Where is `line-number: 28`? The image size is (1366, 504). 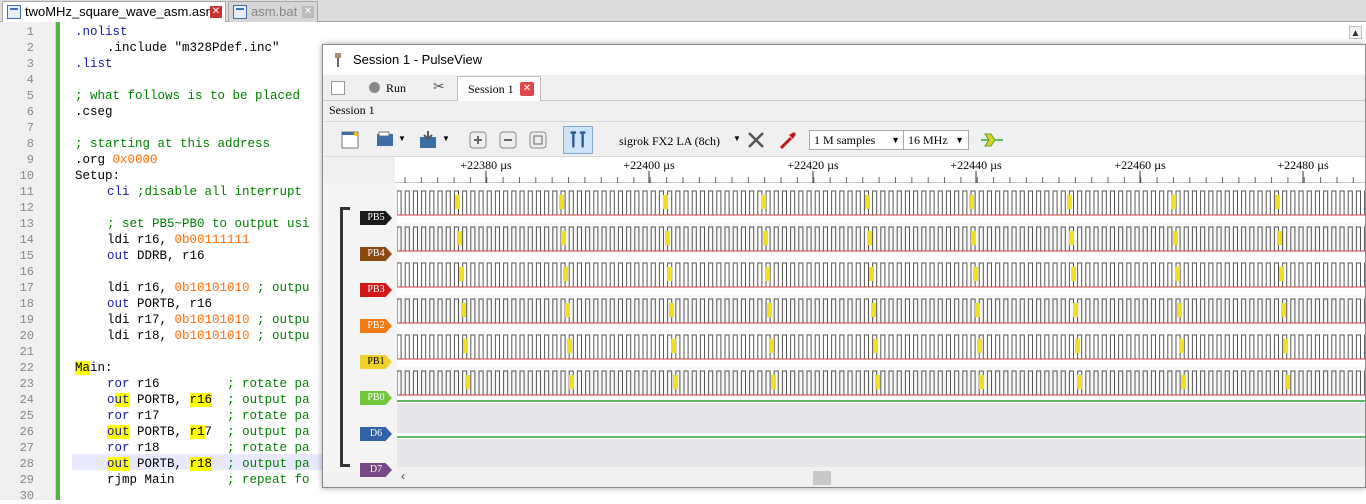 line-number: 28 is located at coordinates (26, 464).